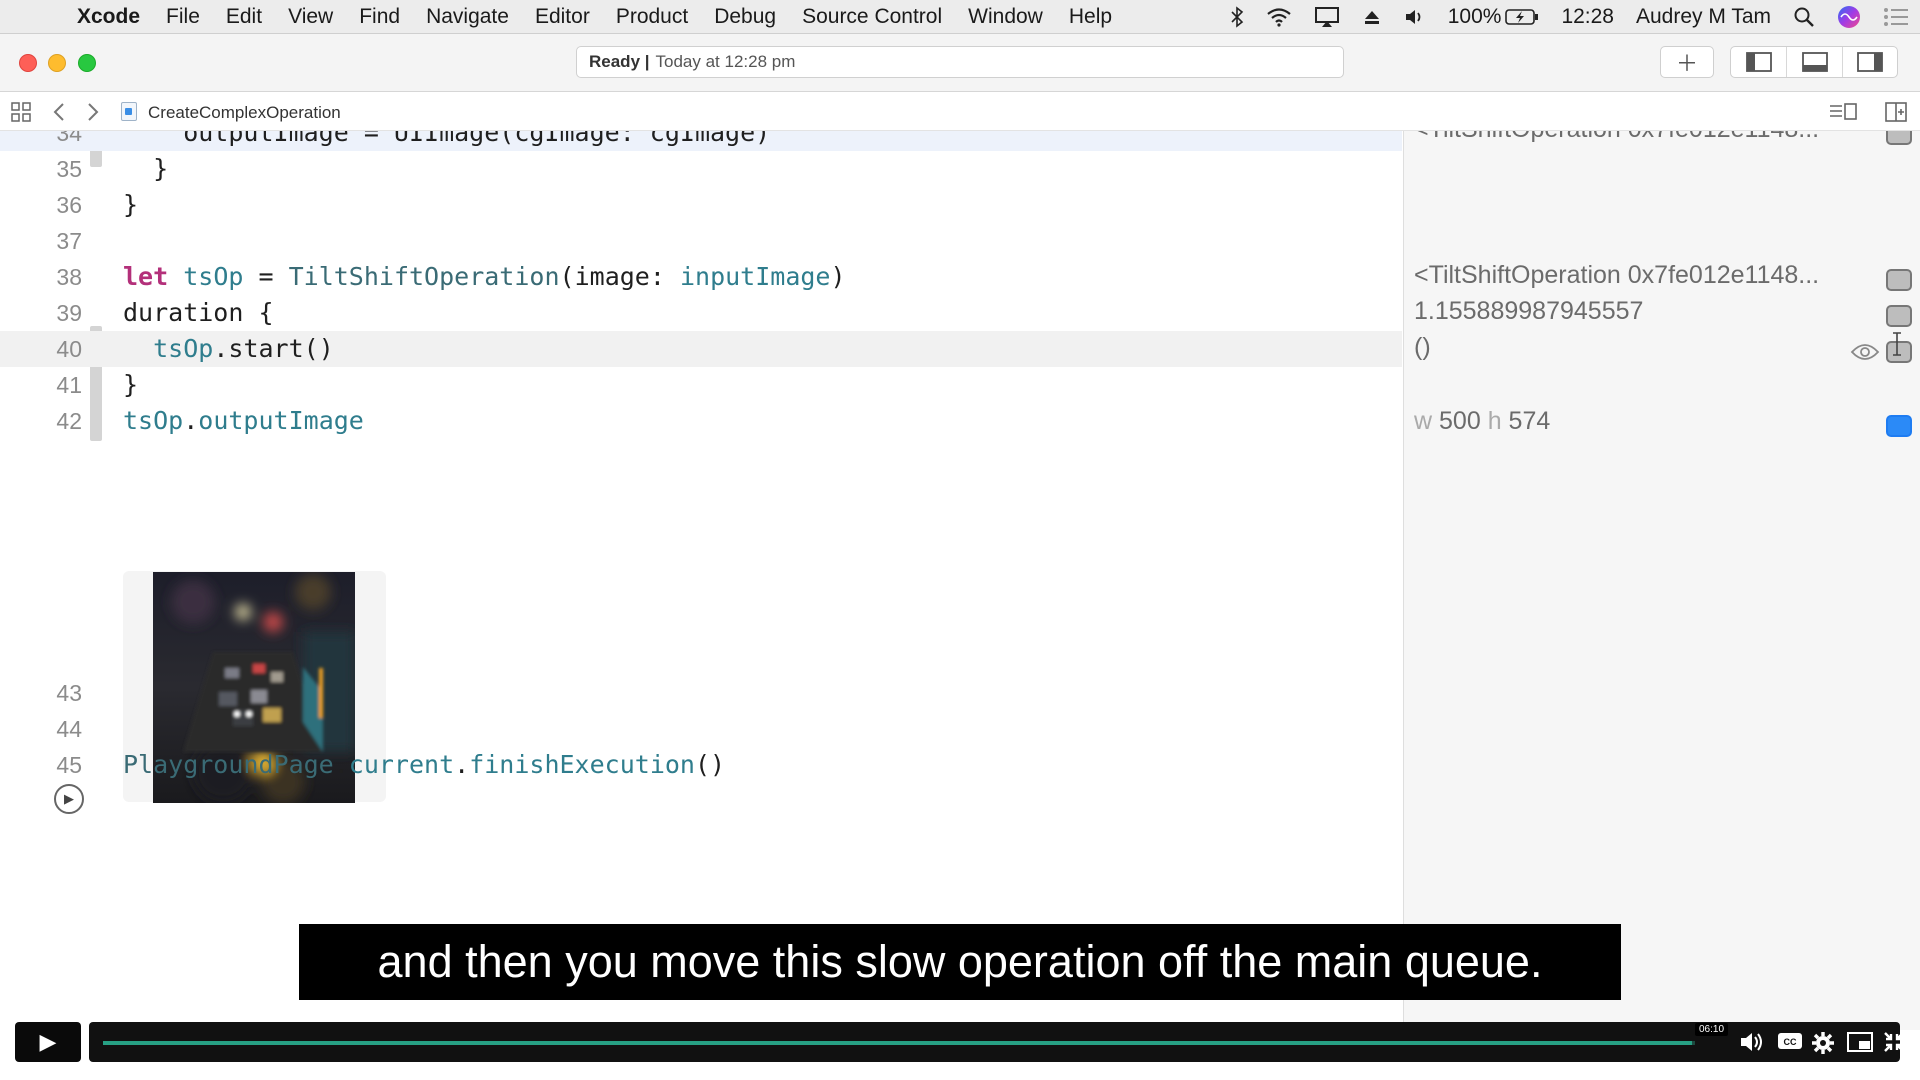 This screenshot has width=1920, height=1080. I want to click on line-number: 34, so click(69, 138).